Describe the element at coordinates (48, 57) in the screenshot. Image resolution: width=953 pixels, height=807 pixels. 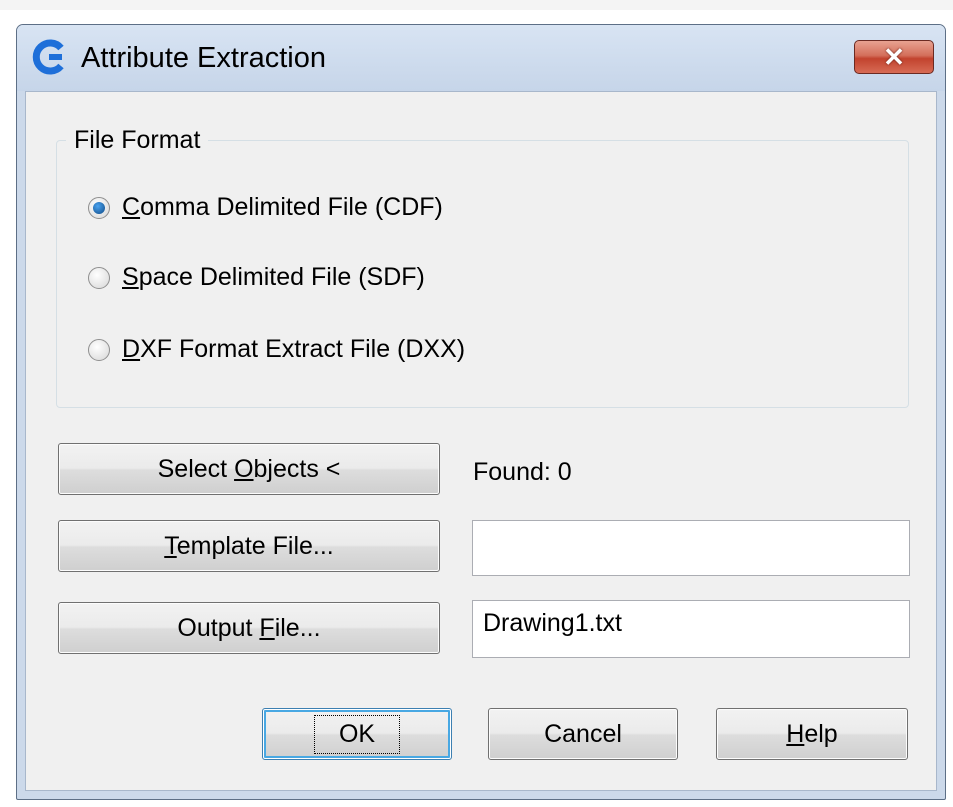
I see `app-logo-icon` at that location.